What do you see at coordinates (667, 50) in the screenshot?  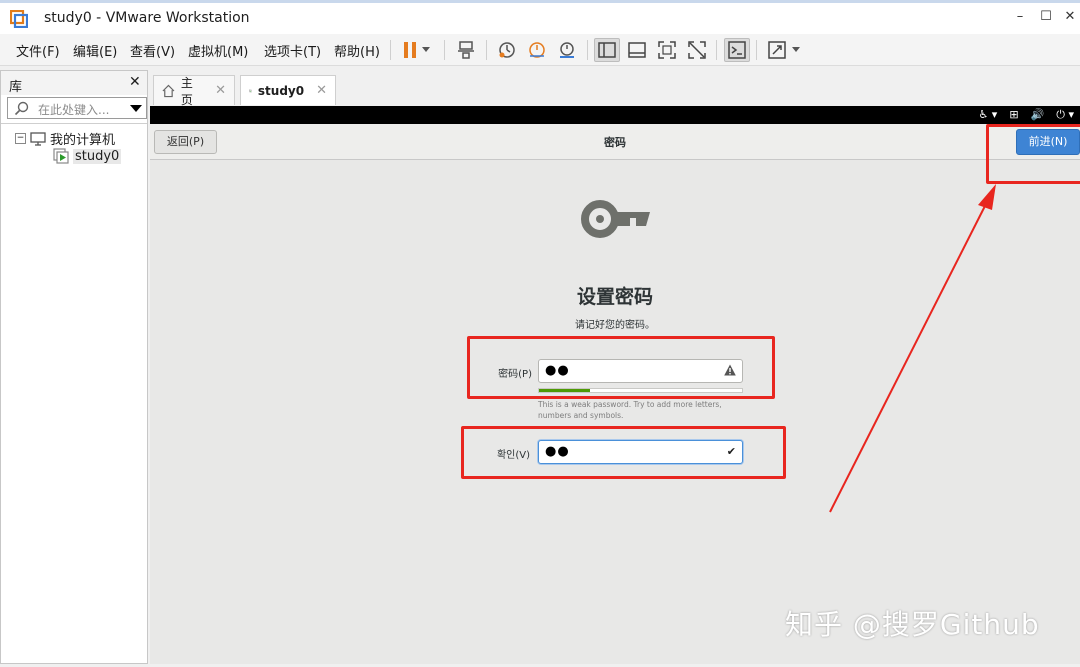 I see `full-screen-icon` at bounding box center [667, 50].